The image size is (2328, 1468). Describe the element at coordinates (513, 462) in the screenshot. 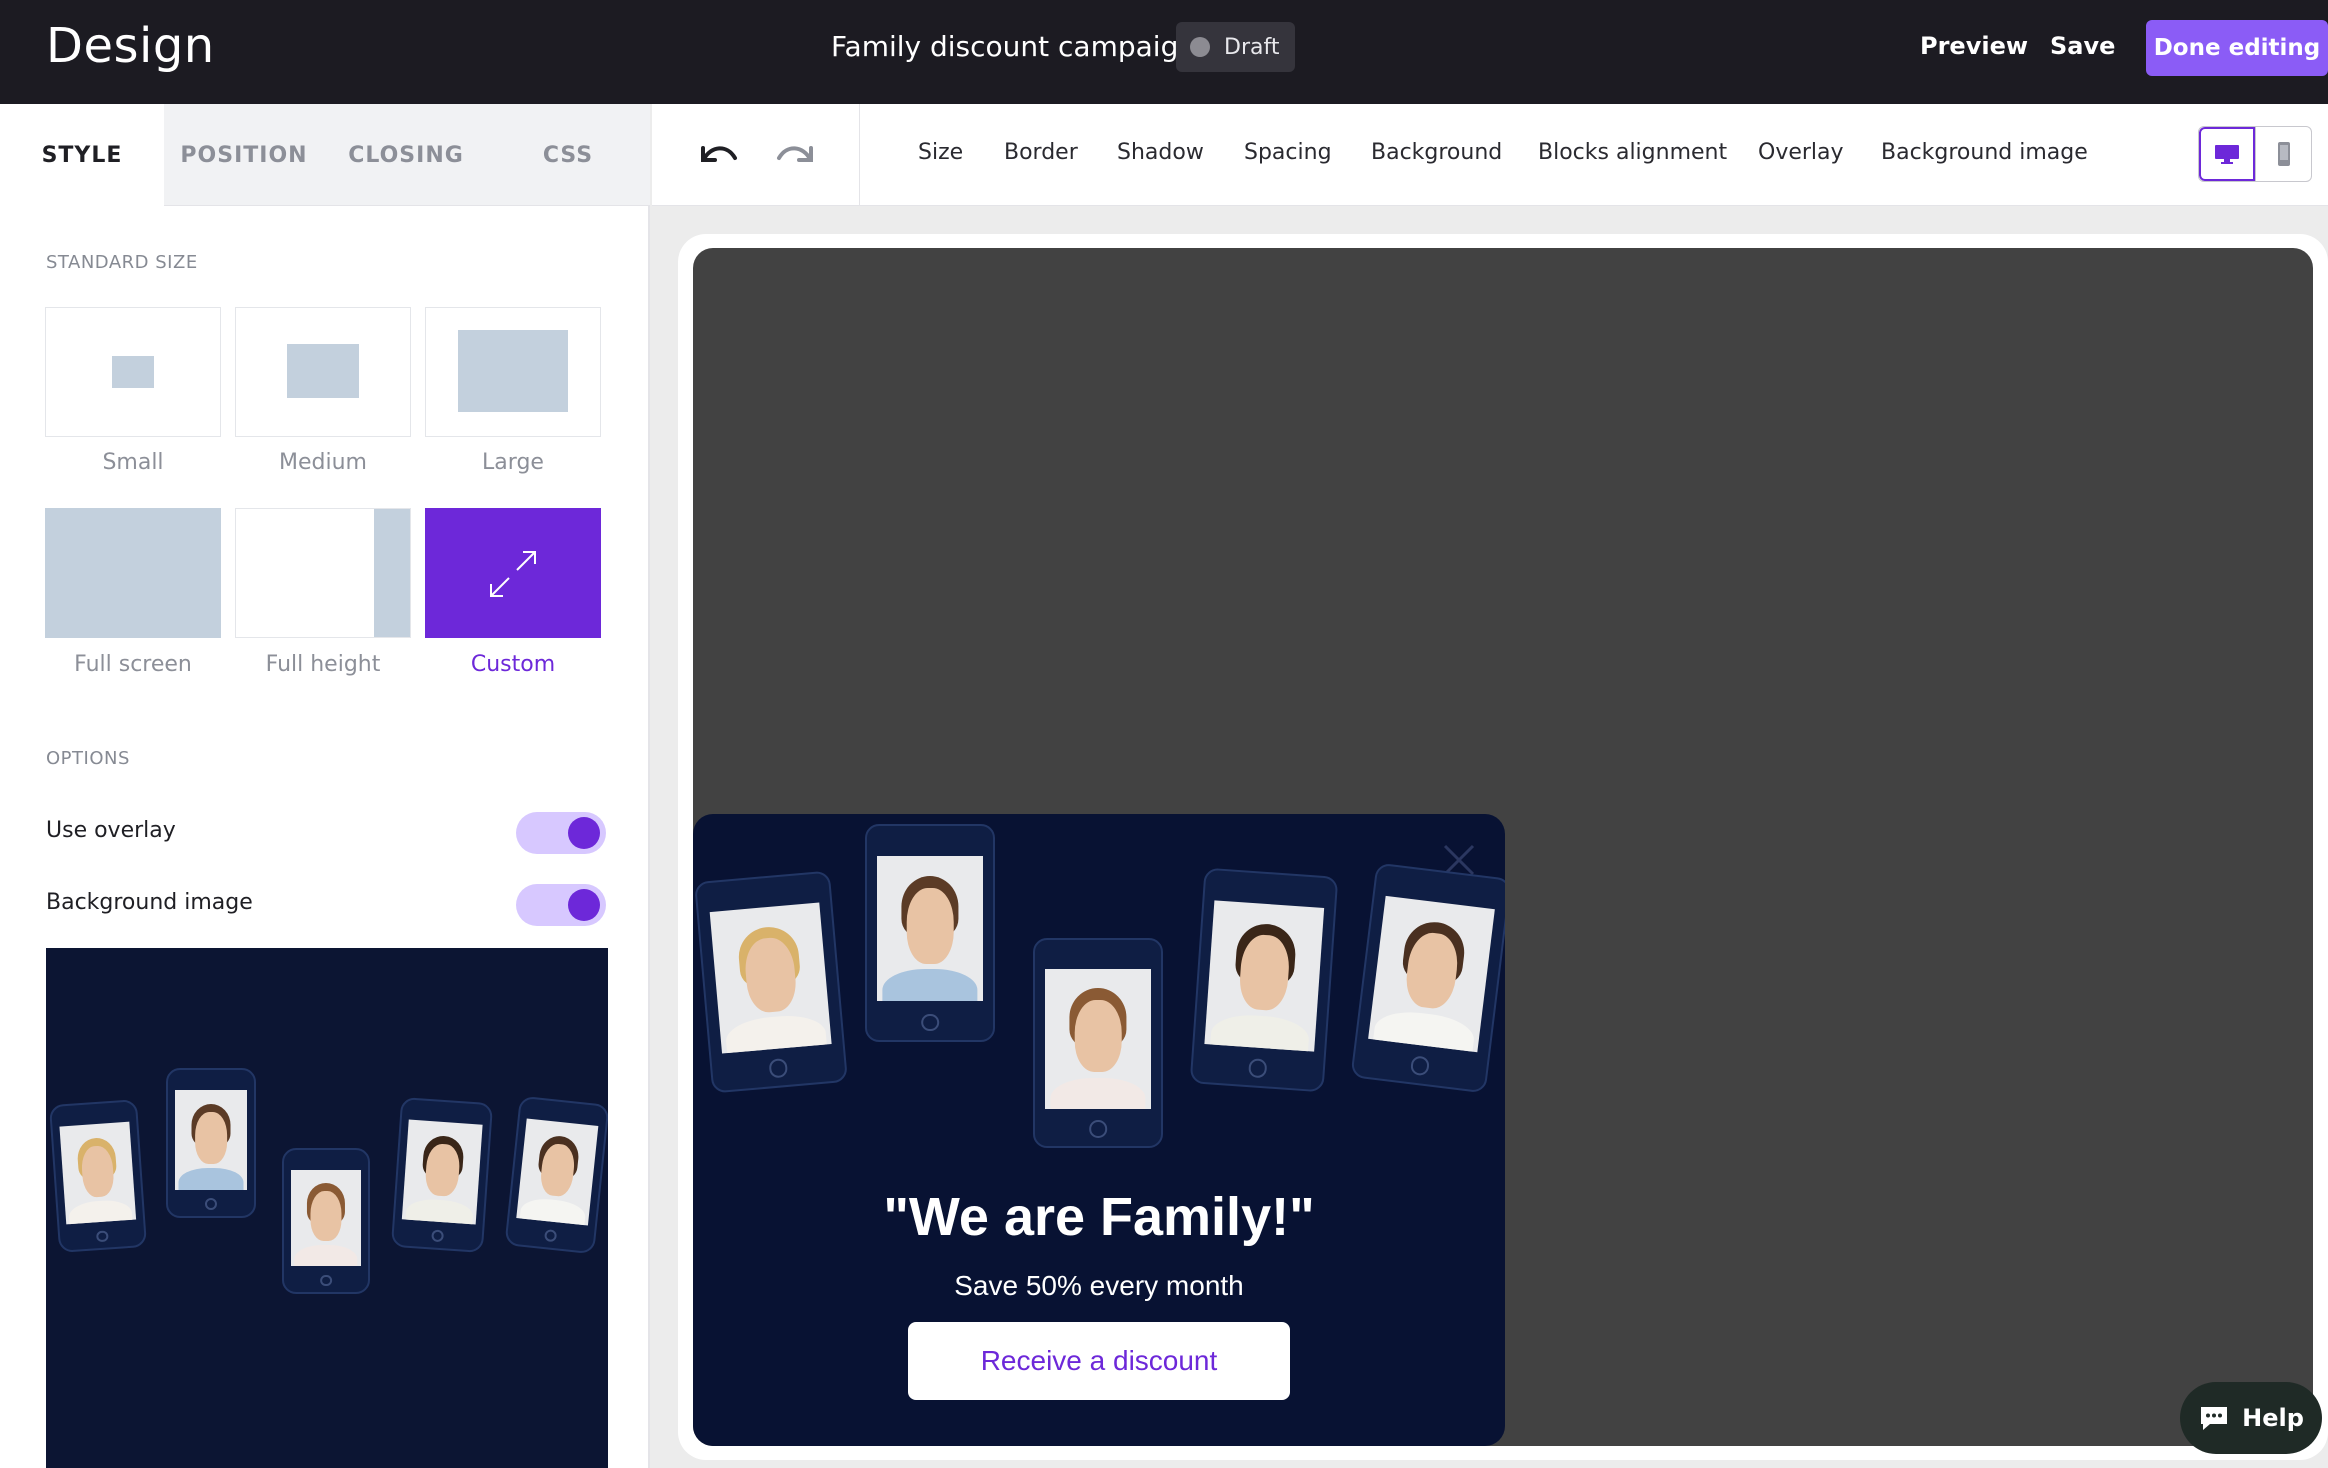

I see `size-caption-large: Large` at that location.